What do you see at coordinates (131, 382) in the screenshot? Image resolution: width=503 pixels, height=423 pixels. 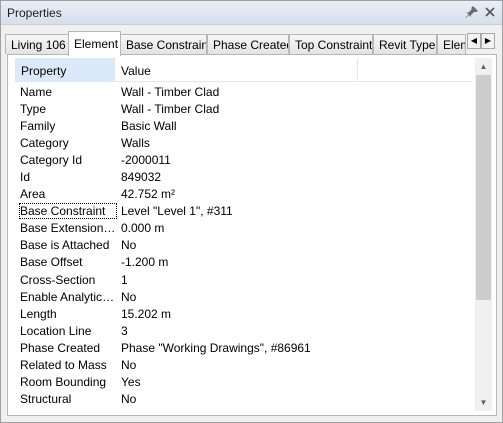 I see `property-value: Yes` at bounding box center [131, 382].